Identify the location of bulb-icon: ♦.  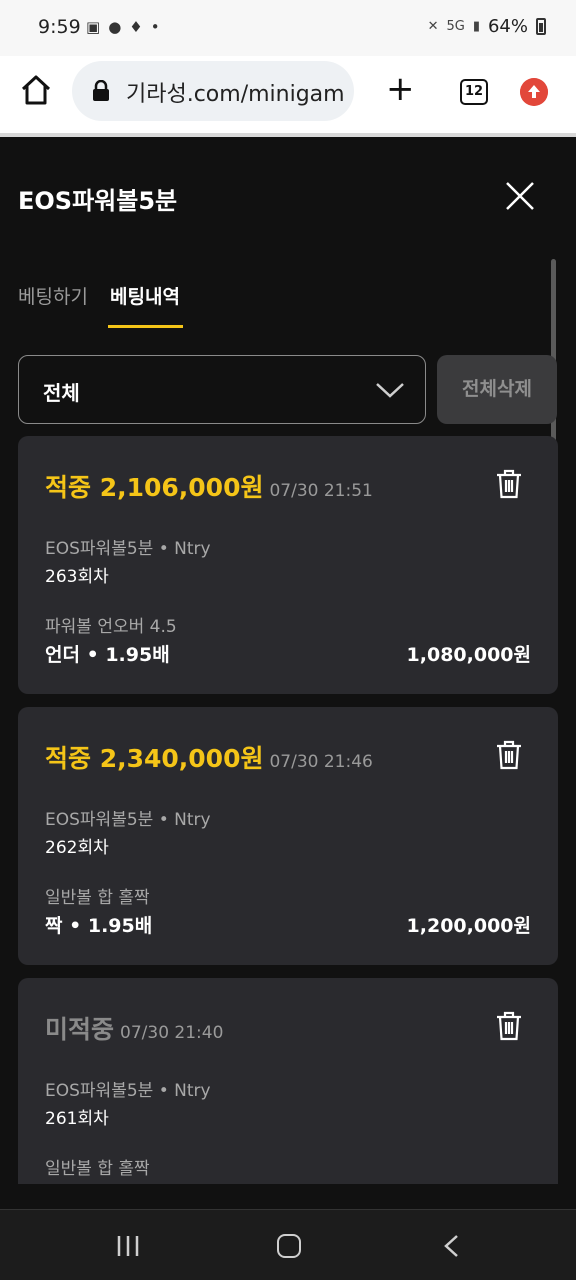
(136, 27).